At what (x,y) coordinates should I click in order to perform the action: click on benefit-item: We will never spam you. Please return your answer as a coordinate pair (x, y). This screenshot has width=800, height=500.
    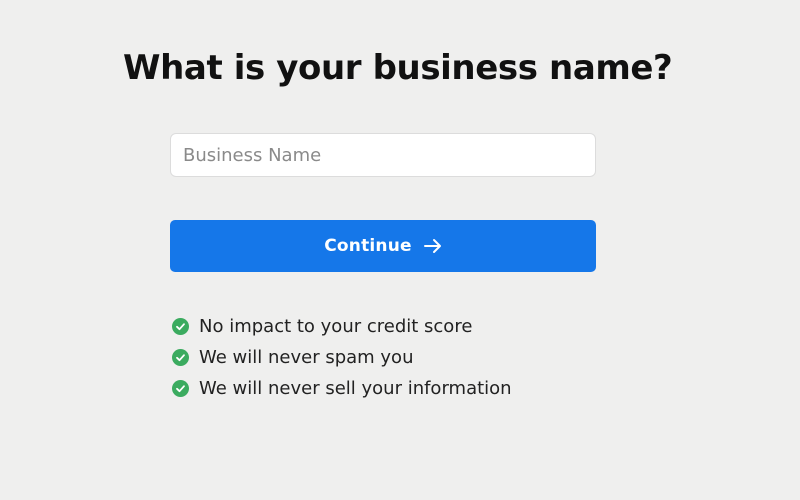
    Looking at the image, I should click on (342, 357).